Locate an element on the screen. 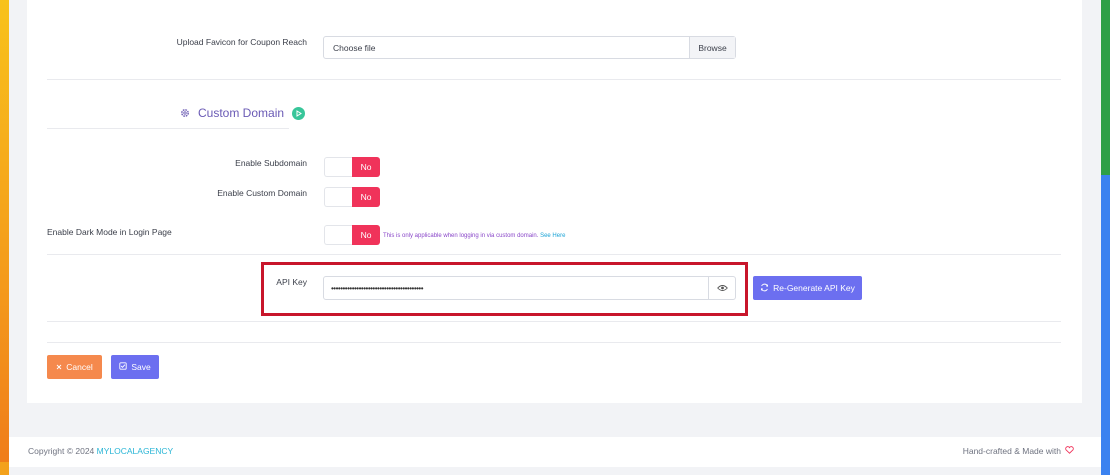 This screenshot has width=1110, height=475. section-divider is located at coordinates (168, 128).